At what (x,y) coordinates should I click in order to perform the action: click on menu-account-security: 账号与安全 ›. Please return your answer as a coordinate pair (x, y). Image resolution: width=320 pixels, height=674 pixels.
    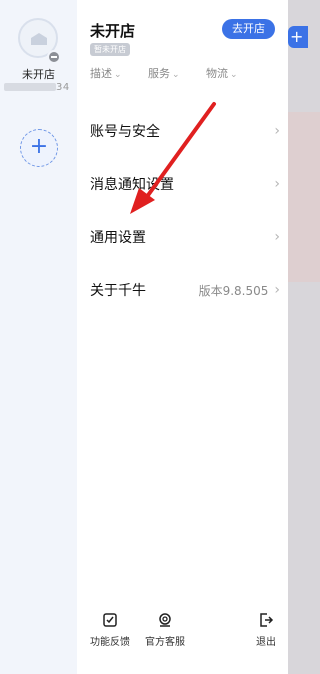
    Looking at the image, I should click on (185, 131).